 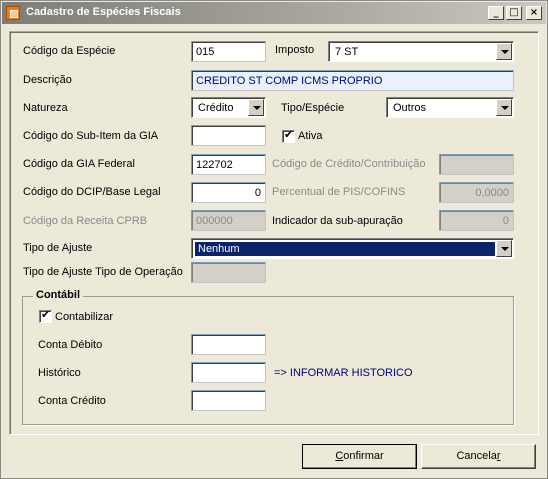 I want to click on conta-credito-label: Conta Crédito, so click(x=72, y=401).